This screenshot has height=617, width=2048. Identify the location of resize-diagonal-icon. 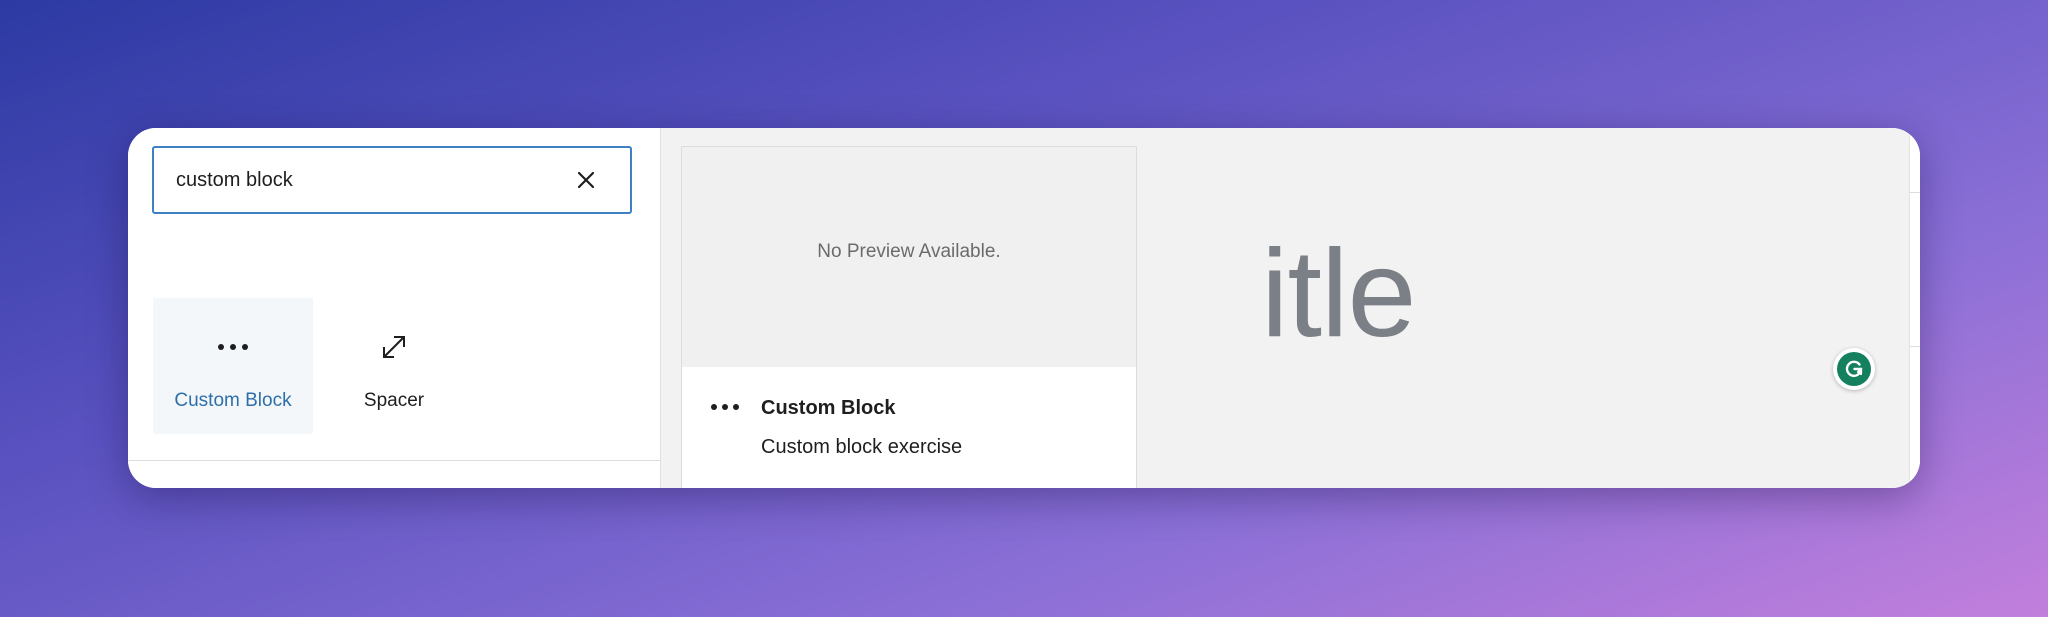
(394, 347).